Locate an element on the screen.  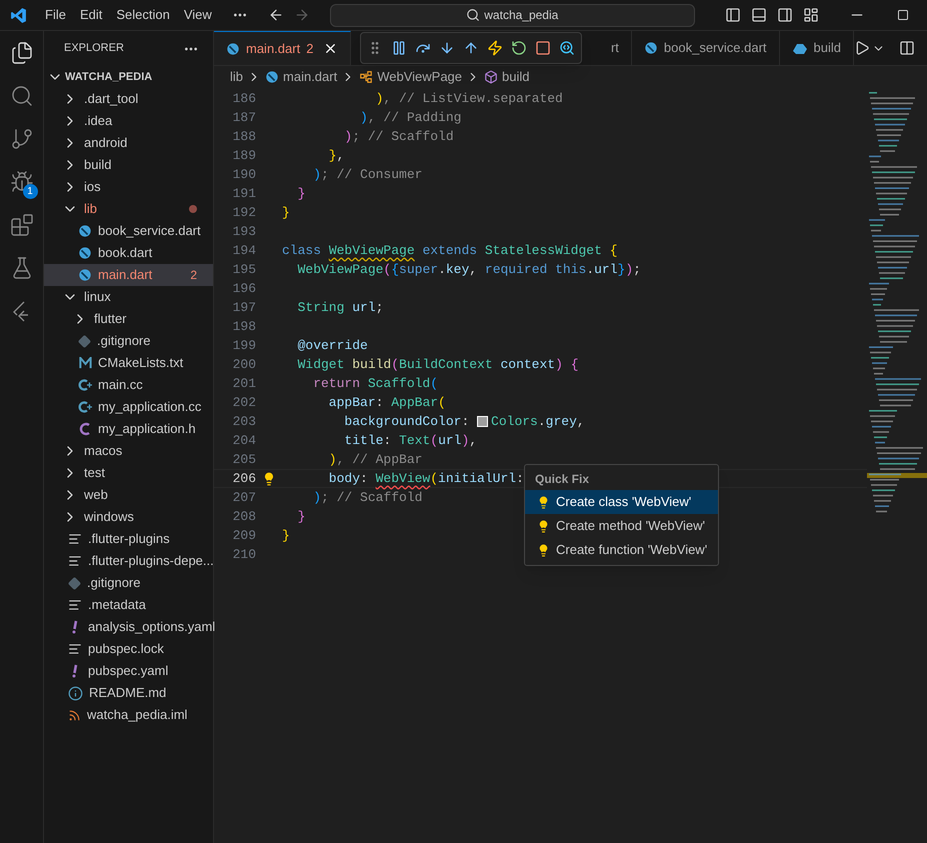
editor-tab: main.dart 2 is located at coordinates (283, 48).